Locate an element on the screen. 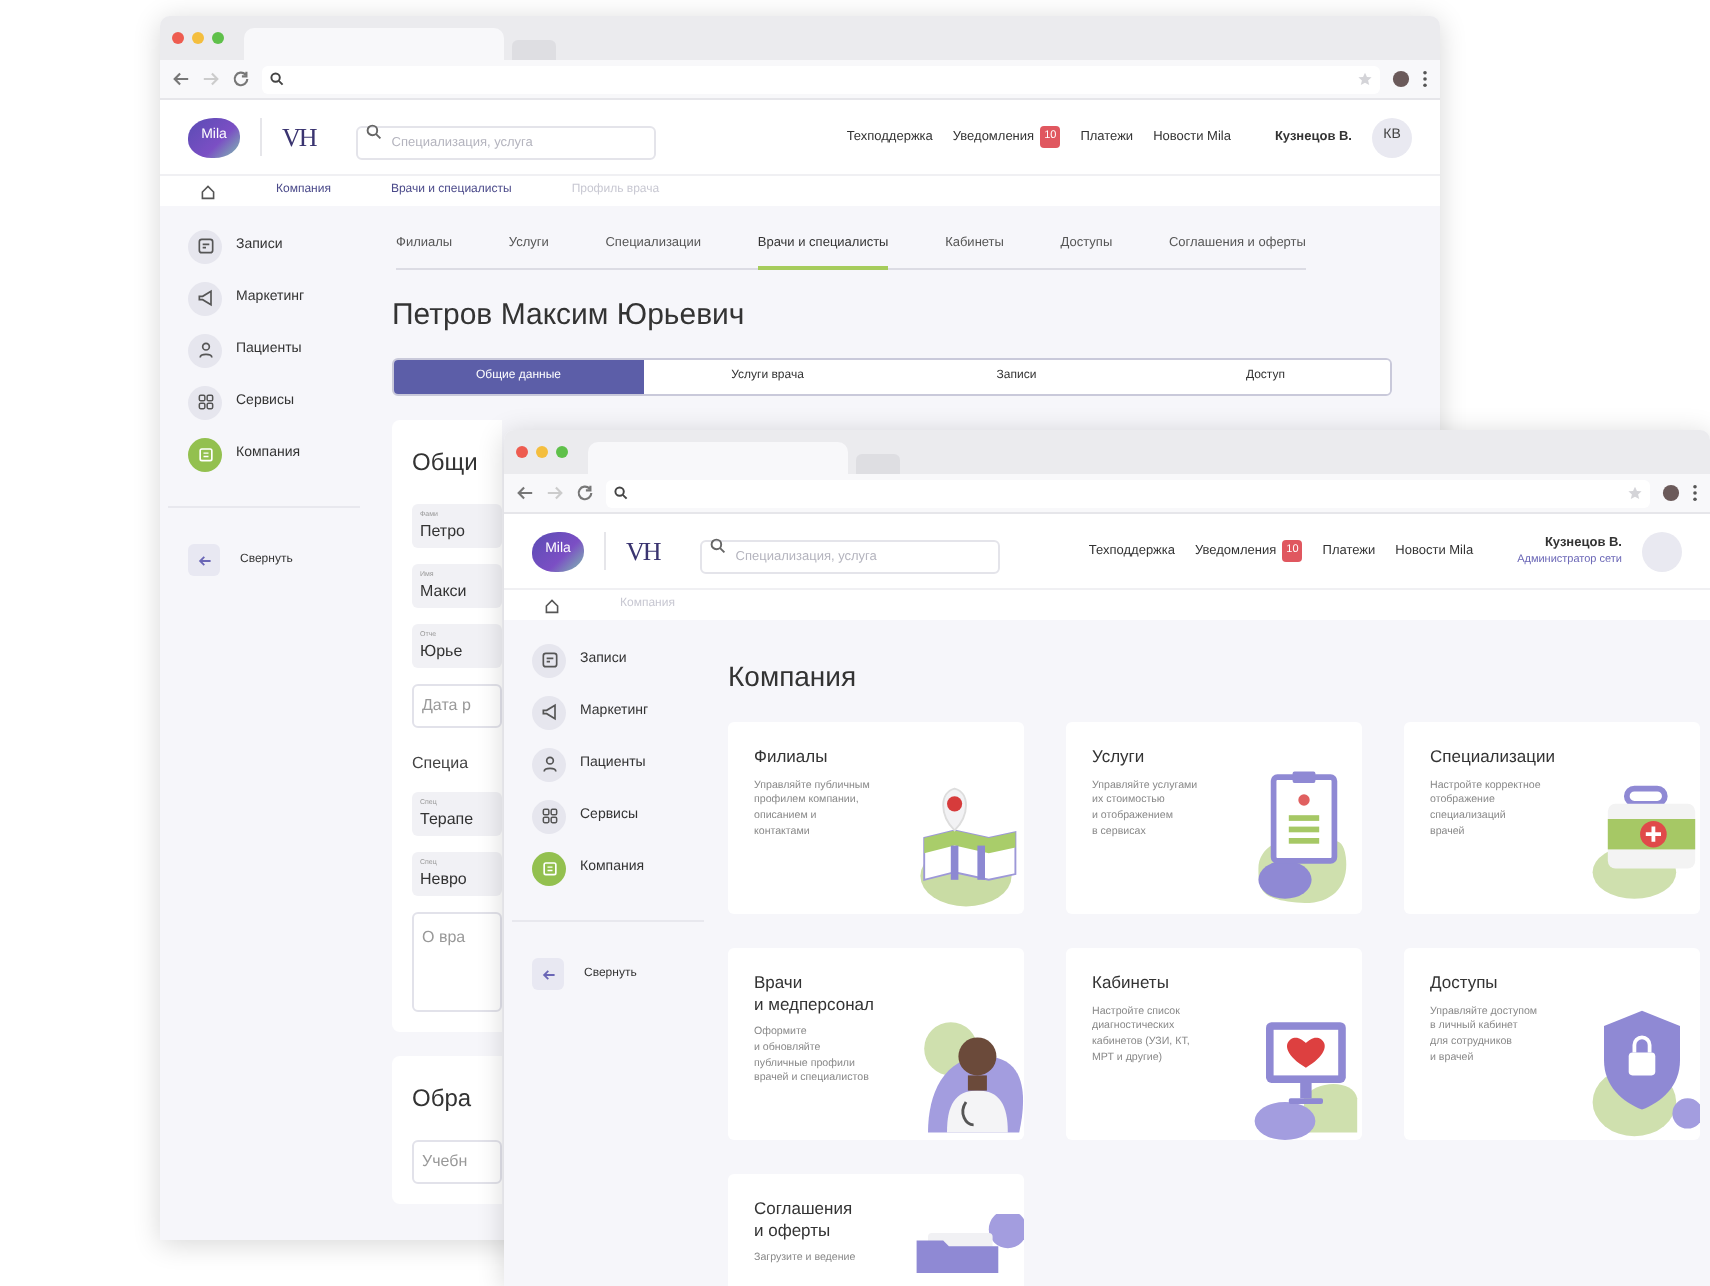 This screenshot has height=1286, width=1710. section-title: Общи is located at coordinates (446, 463).